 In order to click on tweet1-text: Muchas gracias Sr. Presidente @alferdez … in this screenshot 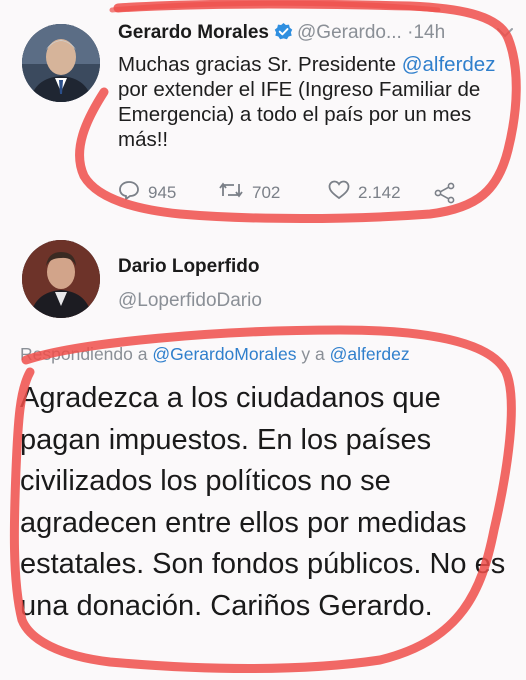, I will do `click(320, 102)`.